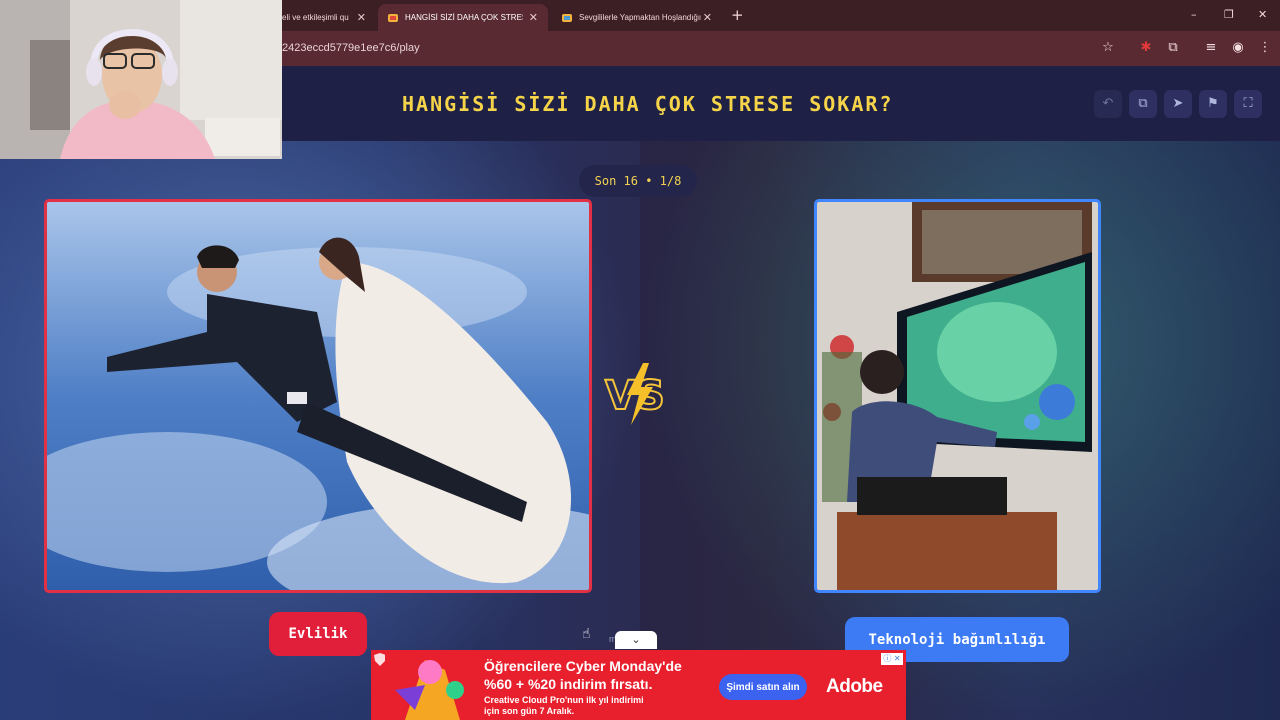 This screenshot has height=720, width=1280. I want to click on flag-button: ⚑, so click(1213, 104).